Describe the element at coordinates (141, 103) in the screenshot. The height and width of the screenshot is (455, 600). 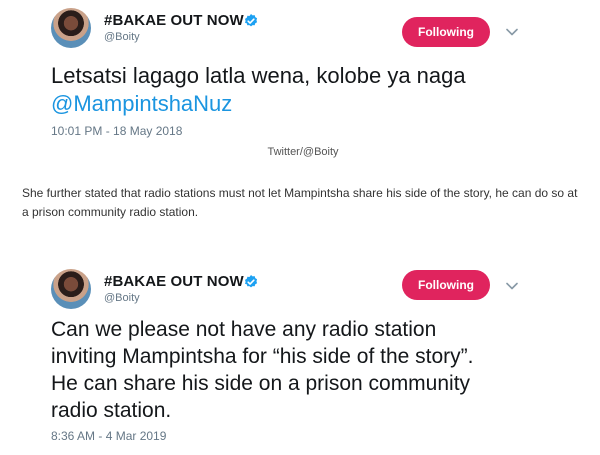
I see `mention-link: @MampintshaNuz` at that location.